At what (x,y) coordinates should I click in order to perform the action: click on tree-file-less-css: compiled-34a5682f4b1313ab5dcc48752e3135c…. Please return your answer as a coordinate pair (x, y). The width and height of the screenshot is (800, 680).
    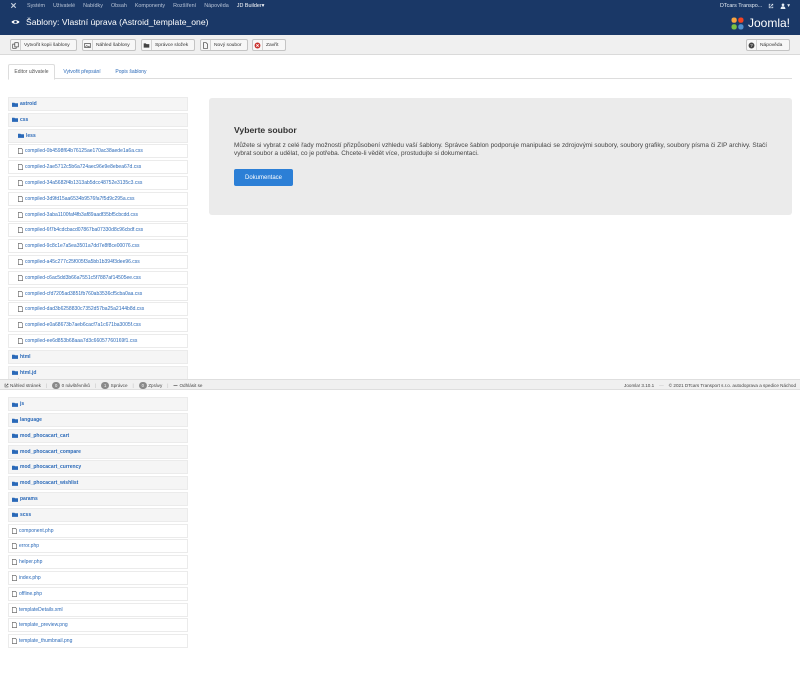
    Looking at the image, I should click on (98, 183).